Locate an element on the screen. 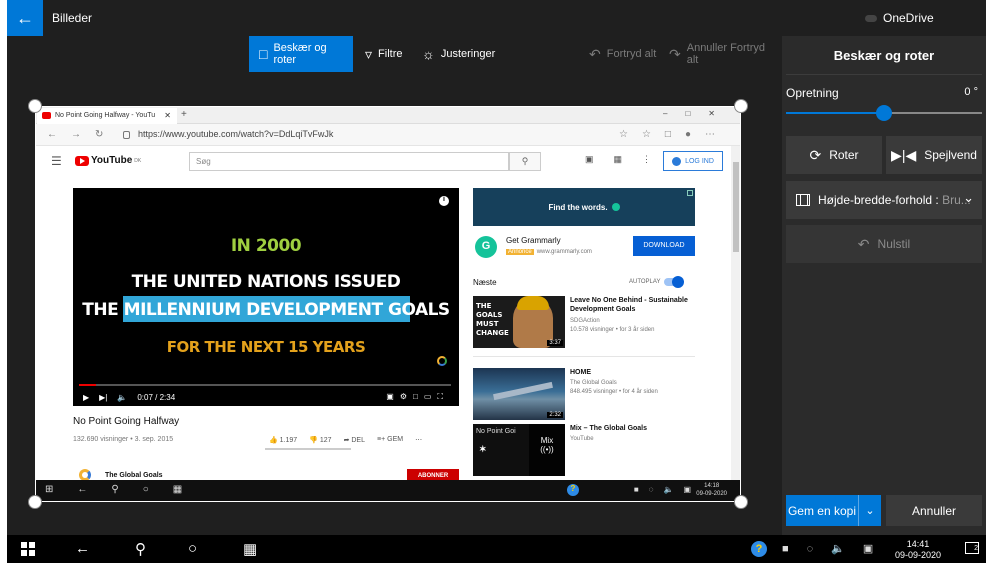 The height and width of the screenshot is (563, 986). share-action: ➦ DEL is located at coordinates (354, 440).